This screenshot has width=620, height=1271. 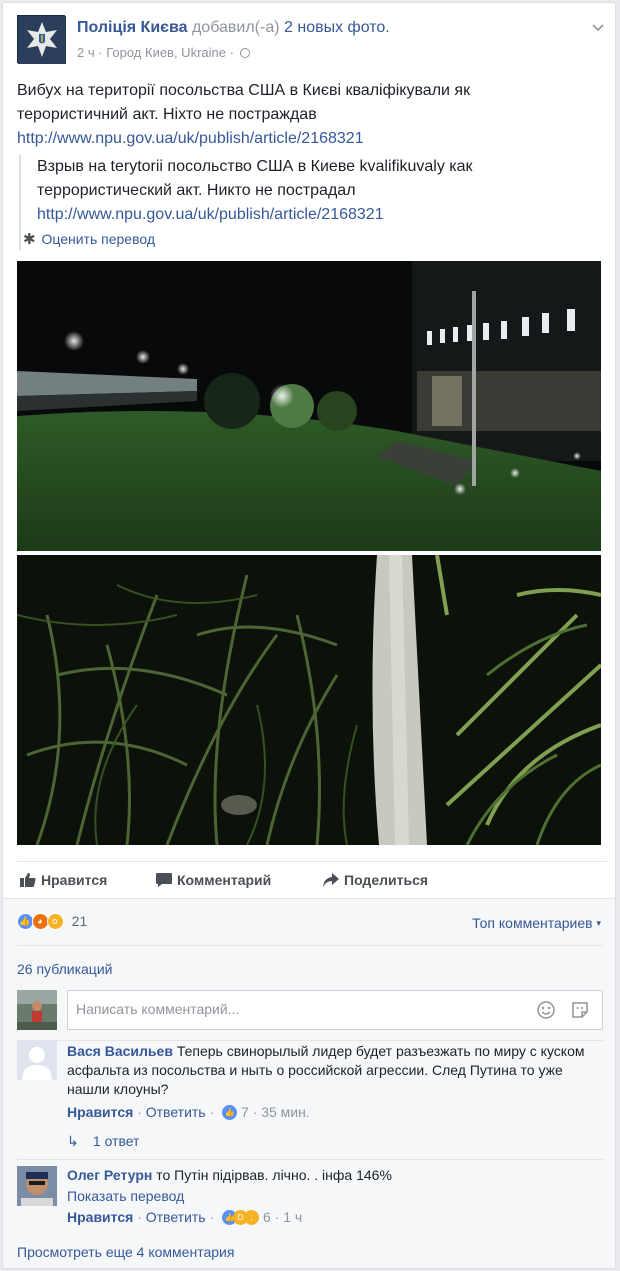 What do you see at coordinates (125, 1252) in the screenshot?
I see `view-more-comments: Просмотреть еще 4 комментария` at bounding box center [125, 1252].